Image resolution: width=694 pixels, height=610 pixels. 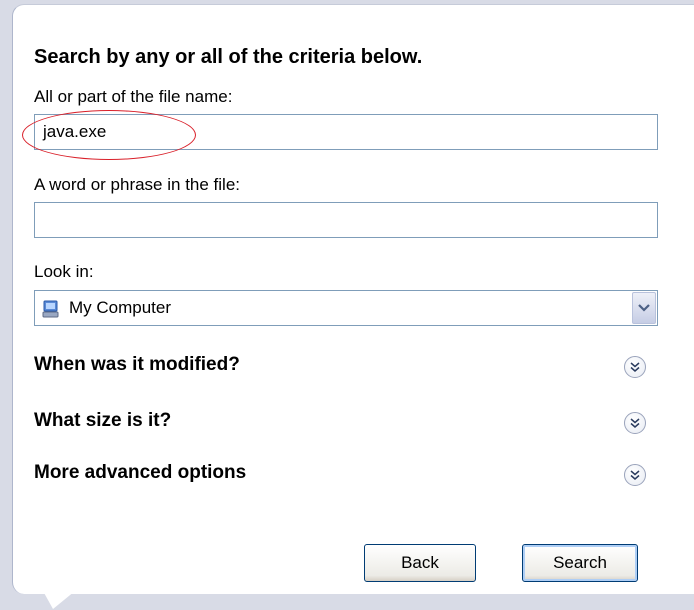 I want to click on phrase-label: A word or phrase in the file:, so click(x=137, y=184).